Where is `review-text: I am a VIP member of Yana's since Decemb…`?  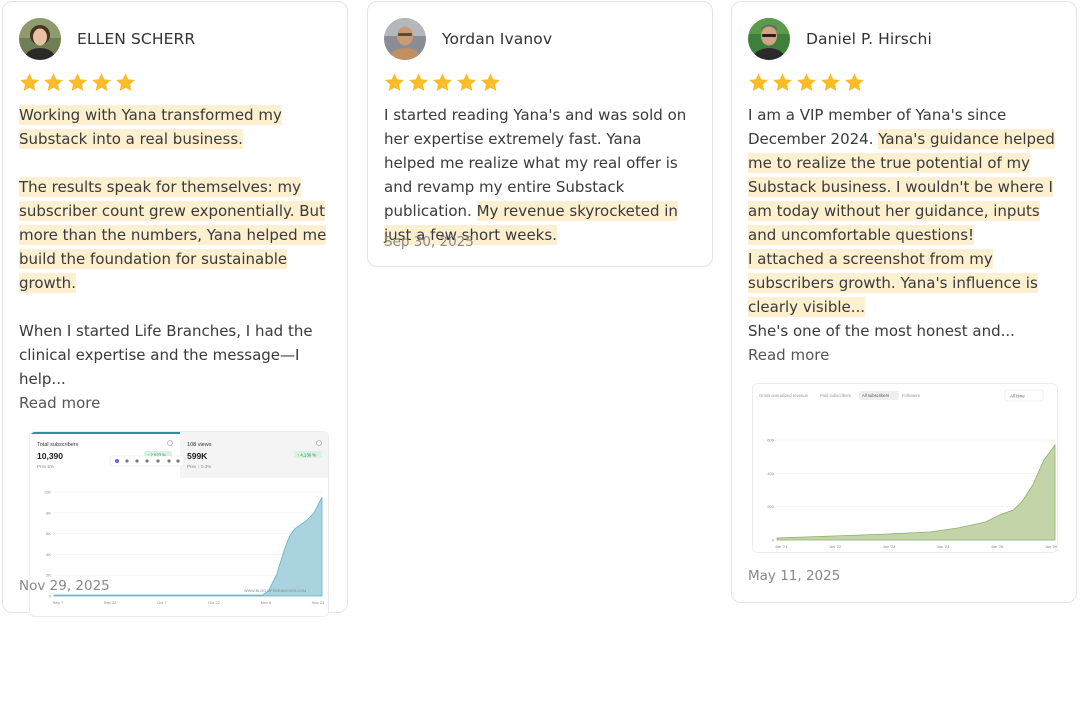 review-text: I am a VIP member of Yana's since Decemb… is located at coordinates (904, 223).